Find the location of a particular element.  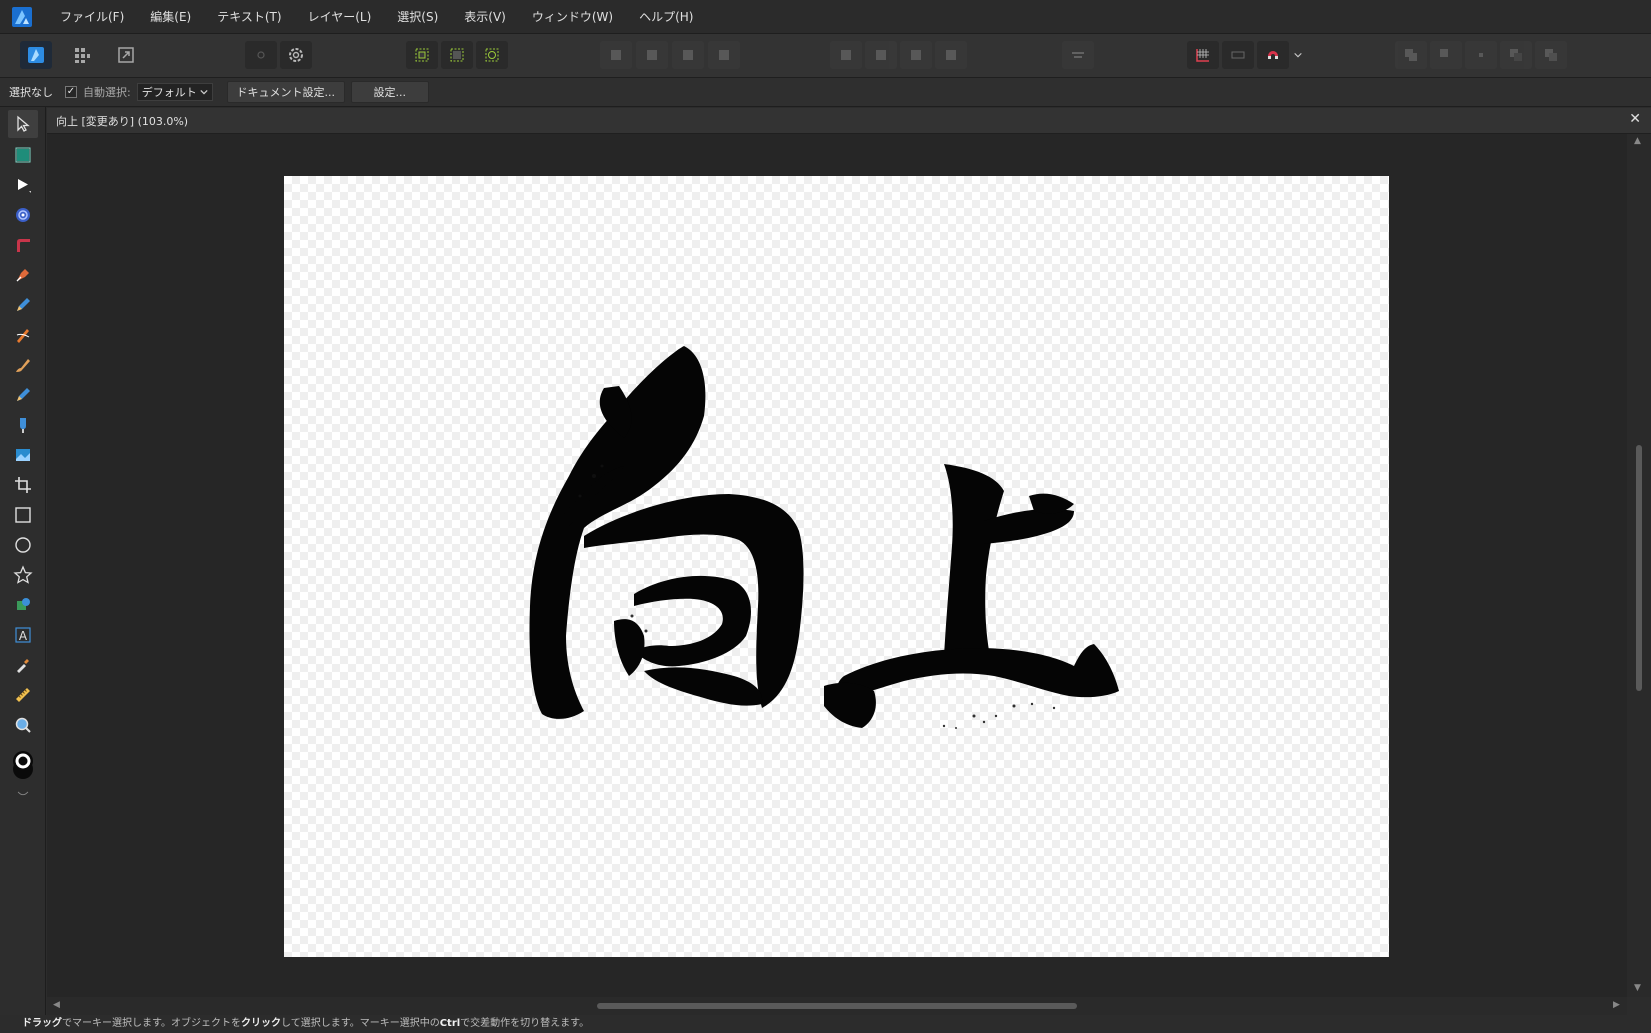

pen-tool is located at coordinates (23, 275).